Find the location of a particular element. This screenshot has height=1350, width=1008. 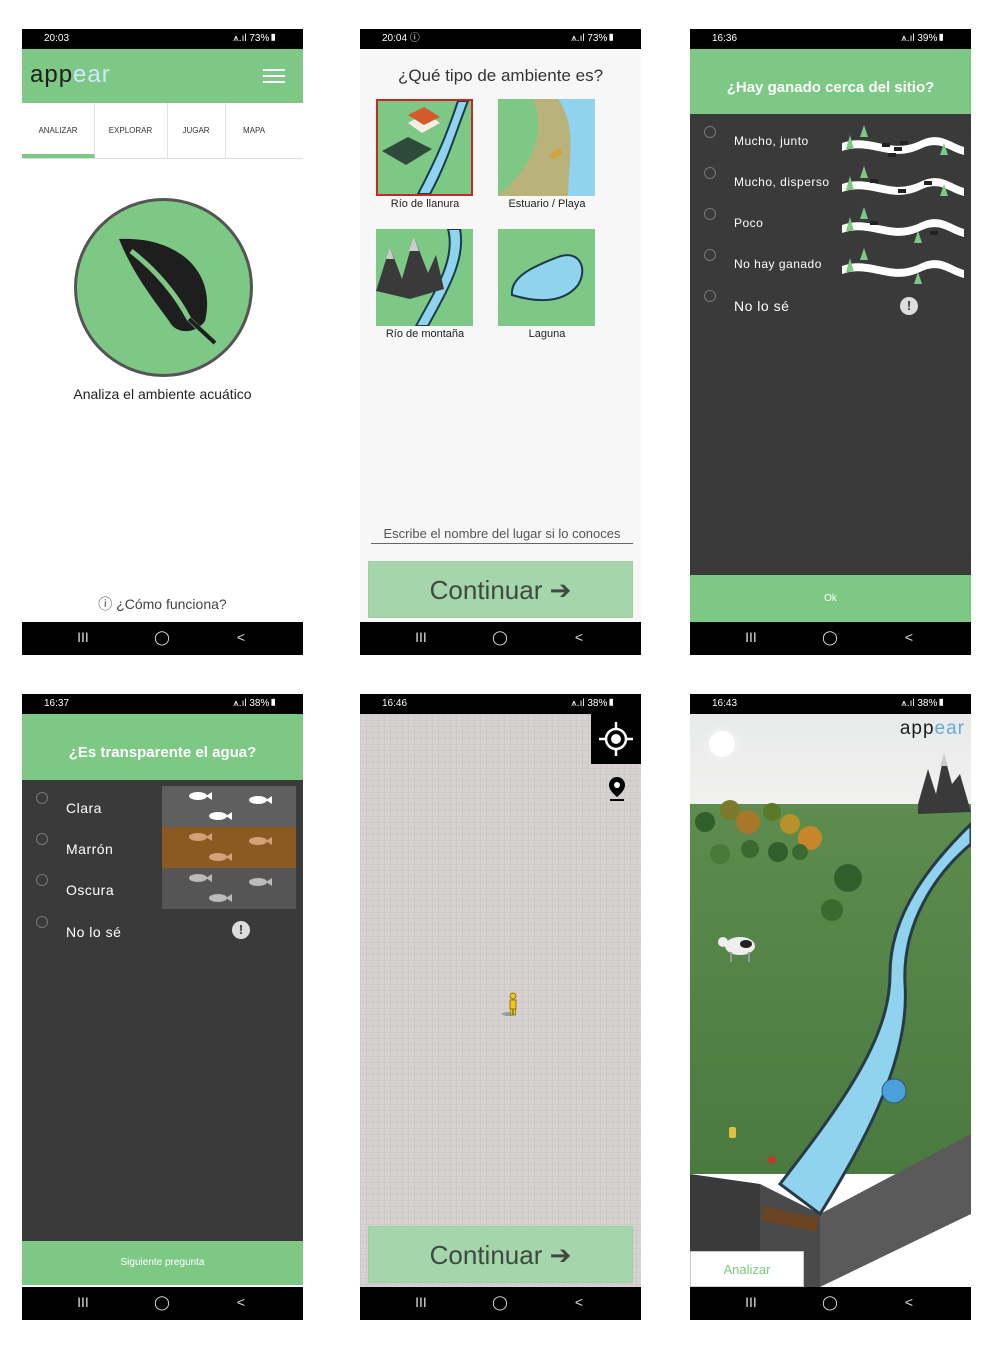

phone-screen-river-scene: 16:43 ⩚.ıl 38%▮ appear Analizar III ◯ < is located at coordinates (830, 1007).